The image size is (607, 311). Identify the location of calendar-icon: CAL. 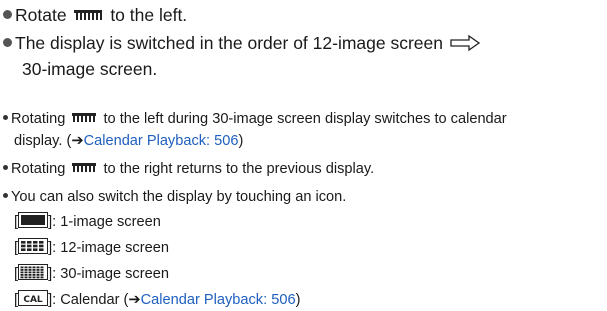
(33, 298).